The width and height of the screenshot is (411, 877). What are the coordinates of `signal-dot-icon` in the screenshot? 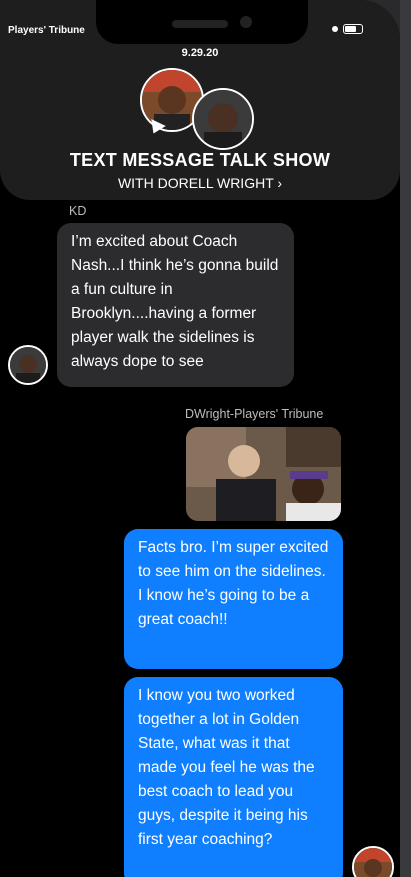 It's located at (335, 29).